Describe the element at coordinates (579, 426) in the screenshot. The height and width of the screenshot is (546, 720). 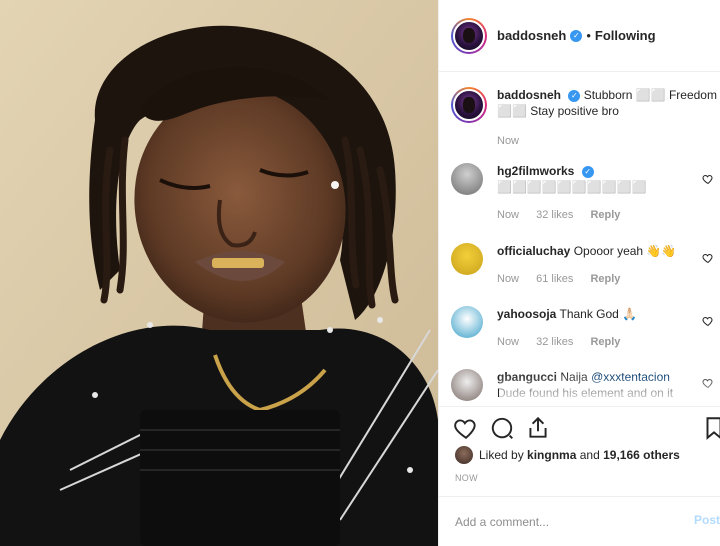
I see `action-bar` at that location.